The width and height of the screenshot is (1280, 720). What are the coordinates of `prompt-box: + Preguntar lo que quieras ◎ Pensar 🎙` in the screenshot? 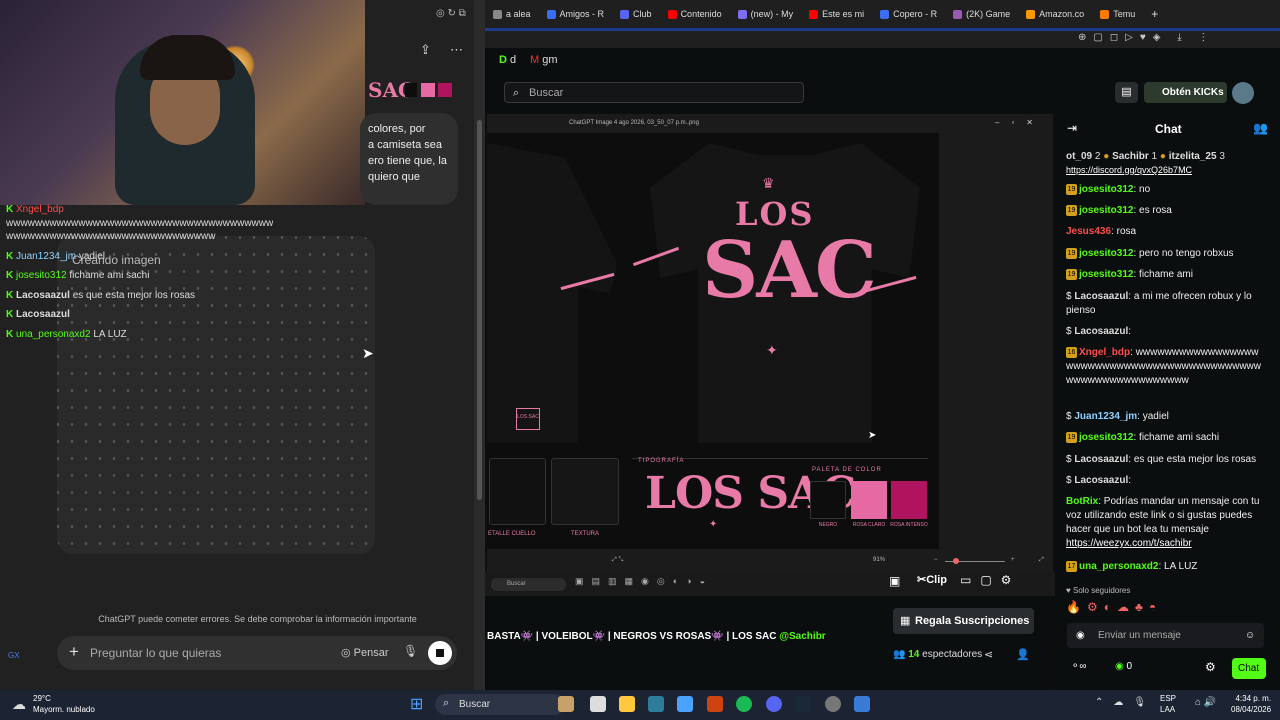 It's located at (257, 653).